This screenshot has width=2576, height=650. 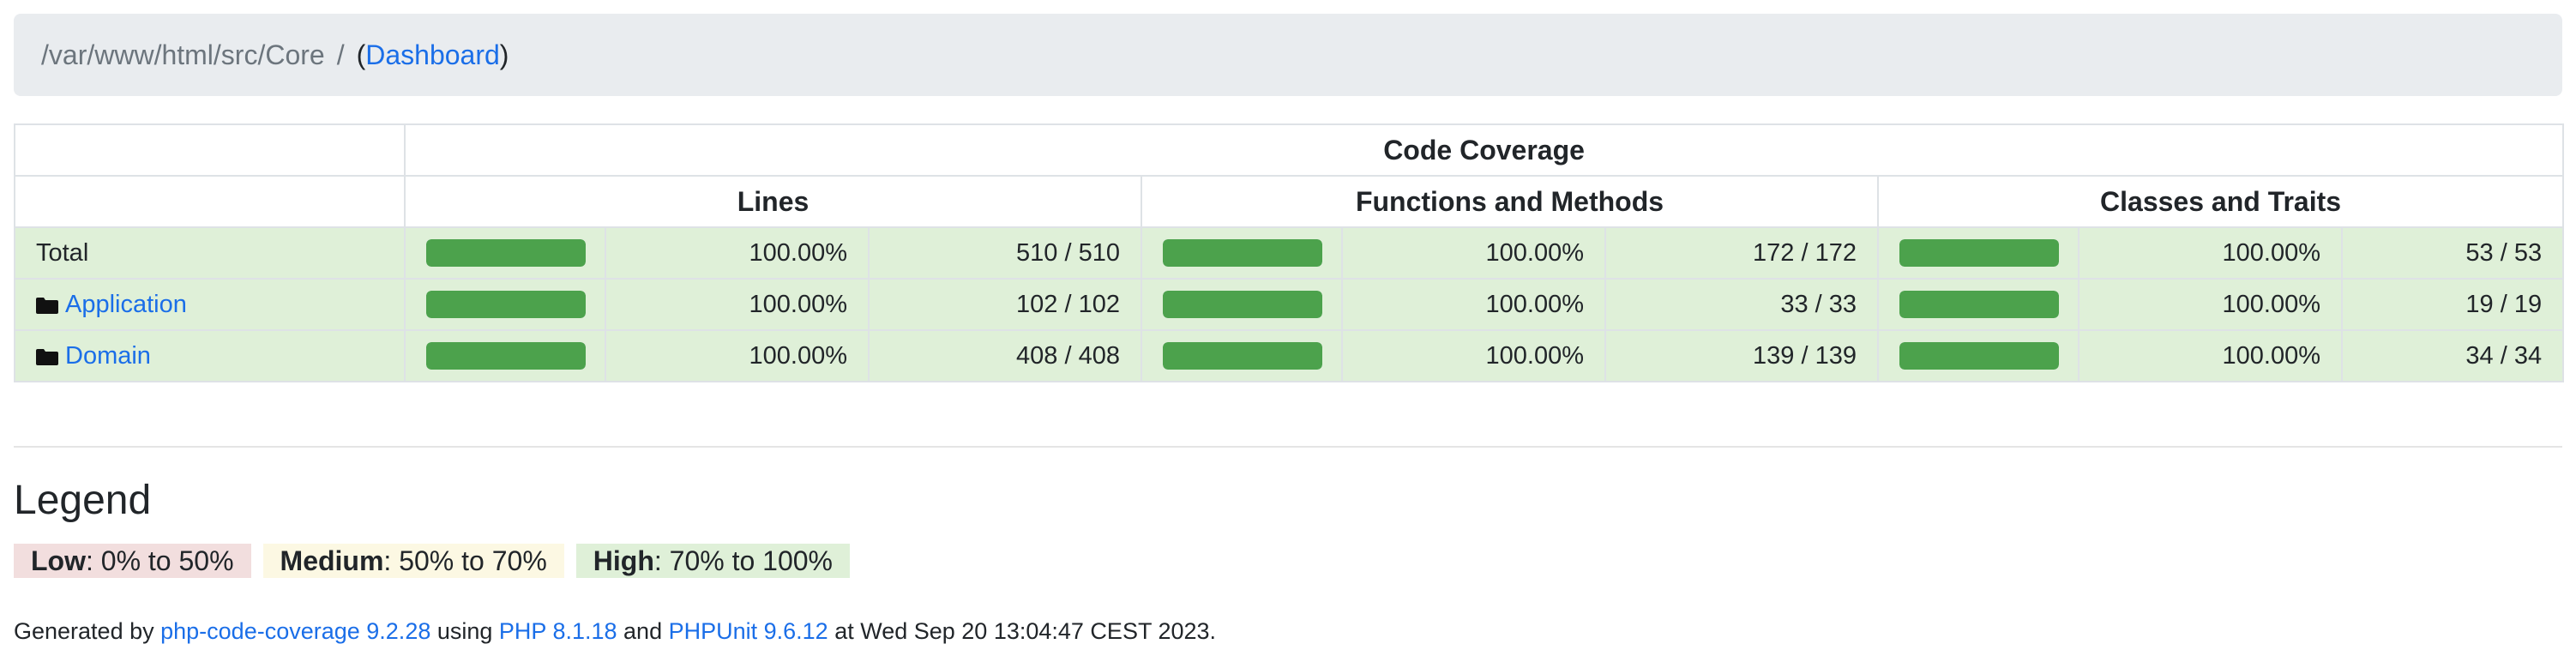 What do you see at coordinates (1005, 304) in the screenshot?
I see `lines-count: 102 / 102` at bounding box center [1005, 304].